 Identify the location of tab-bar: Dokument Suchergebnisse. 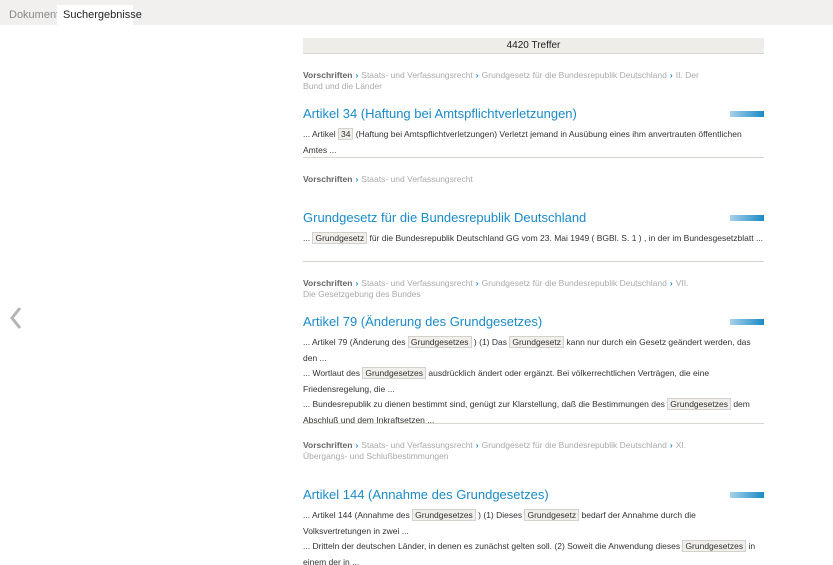
(416, 12).